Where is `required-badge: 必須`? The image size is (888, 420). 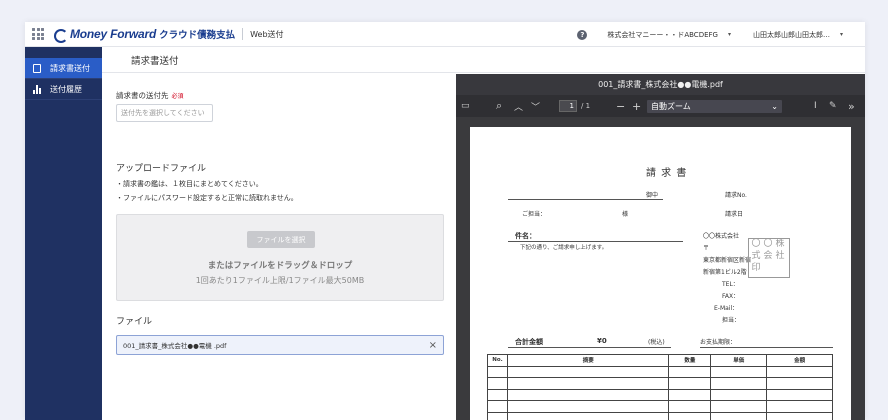 required-badge: 必須 is located at coordinates (177, 96).